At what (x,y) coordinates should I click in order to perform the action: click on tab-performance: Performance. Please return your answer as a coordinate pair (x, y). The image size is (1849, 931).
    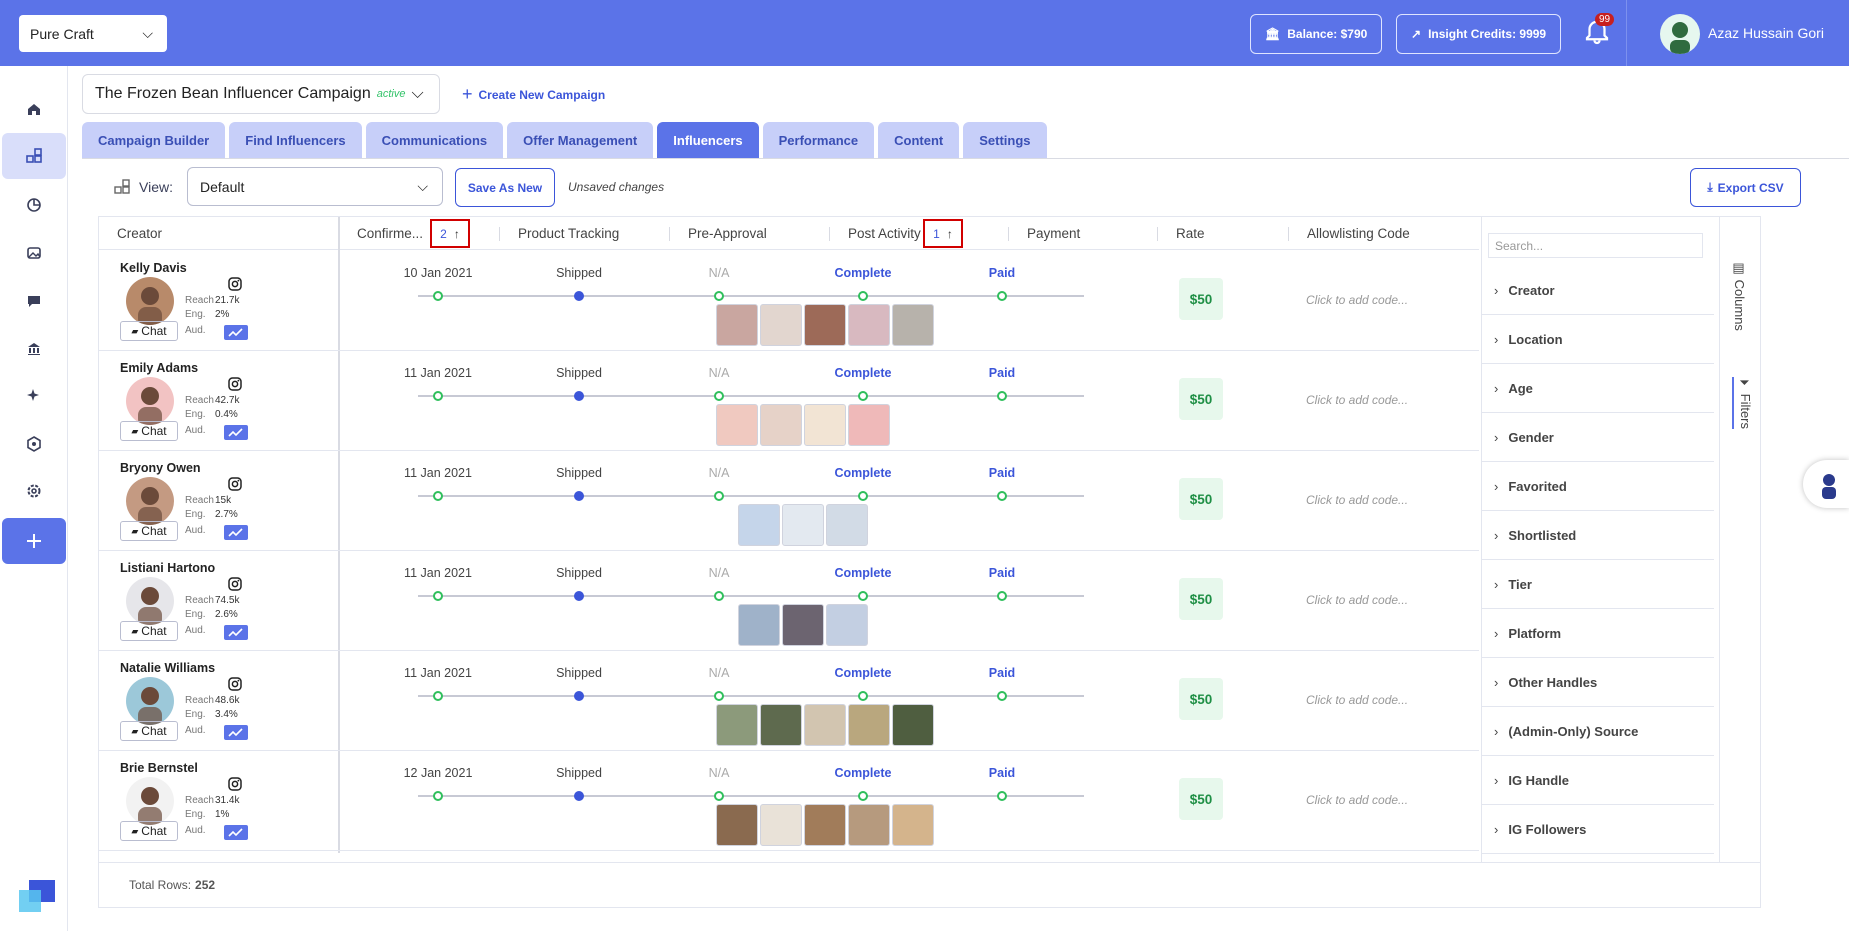
    Looking at the image, I should click on (818, 140).